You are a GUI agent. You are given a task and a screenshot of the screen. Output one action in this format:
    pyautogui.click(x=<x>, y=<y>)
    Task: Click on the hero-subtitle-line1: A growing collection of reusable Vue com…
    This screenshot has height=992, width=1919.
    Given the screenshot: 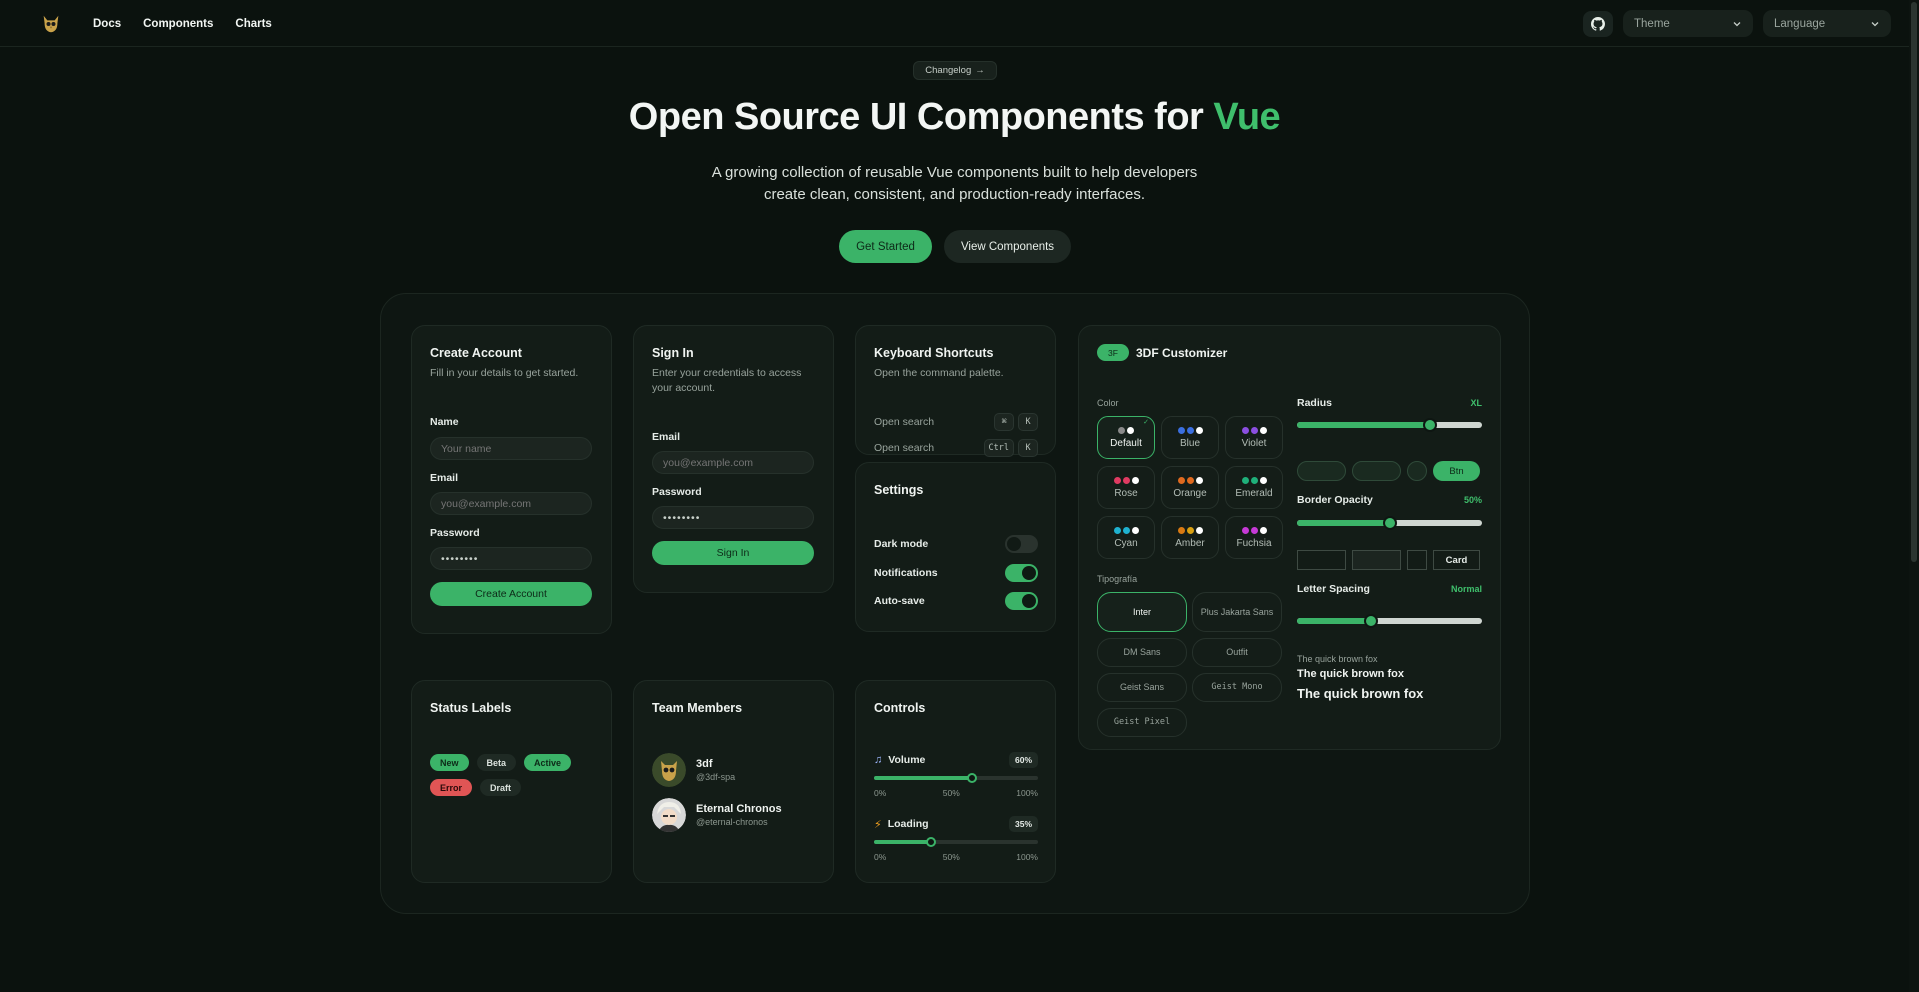 What is the action you would take?
    pyautogui.click(x=954, y=172)
    